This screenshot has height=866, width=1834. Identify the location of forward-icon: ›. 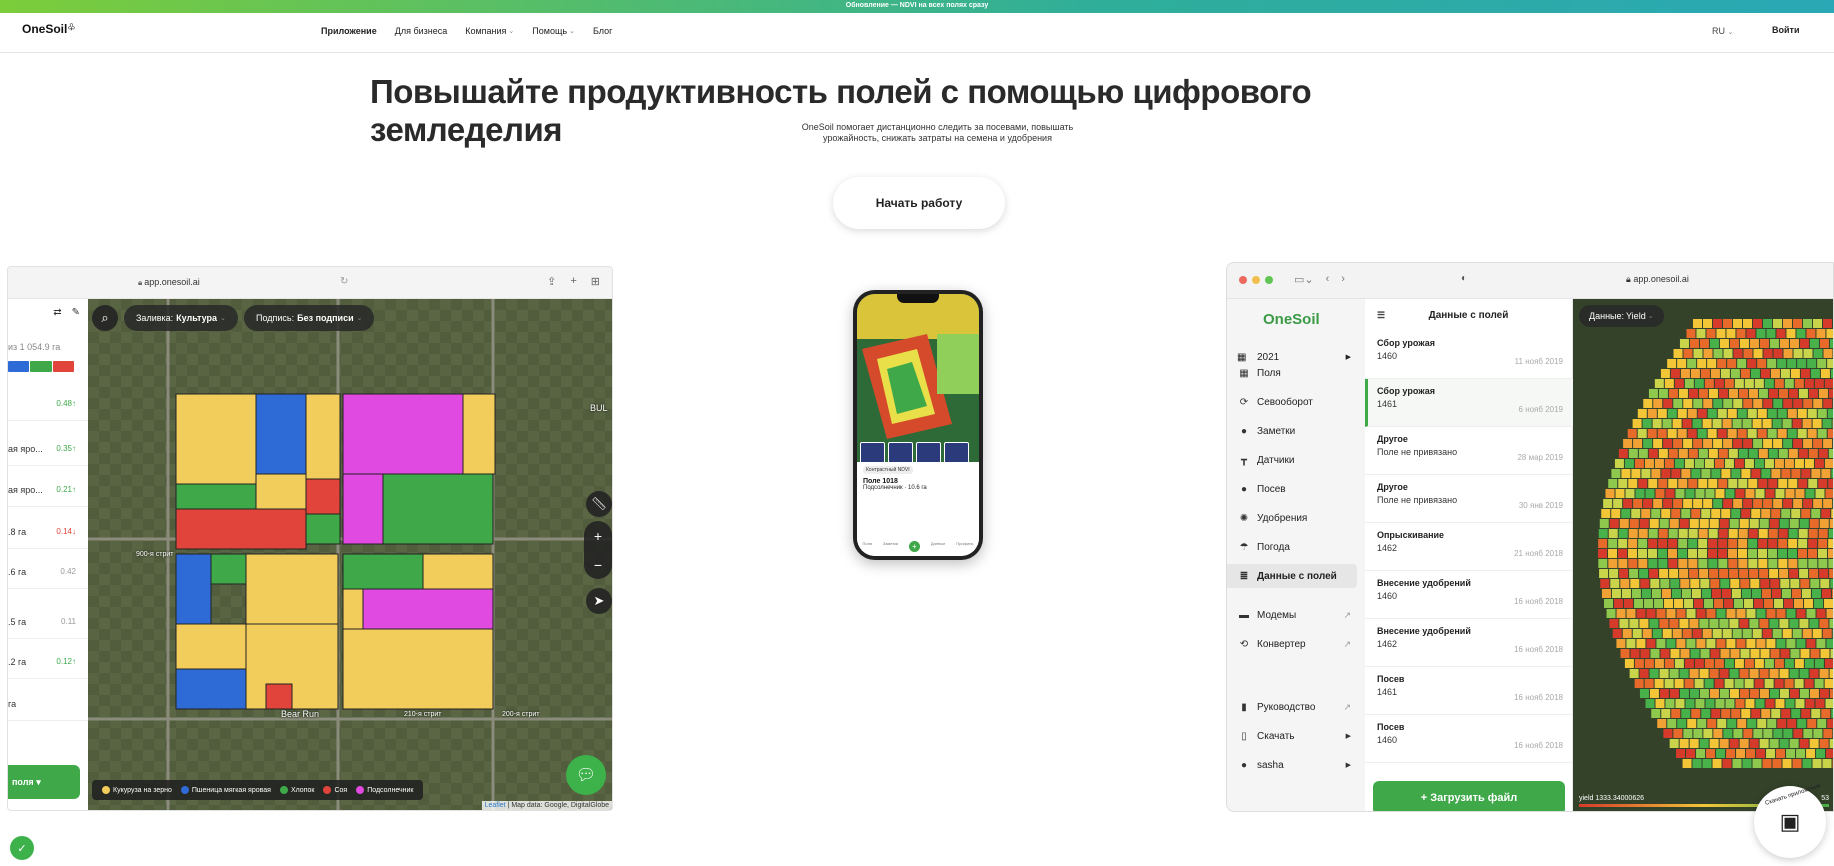
(1343, 279).